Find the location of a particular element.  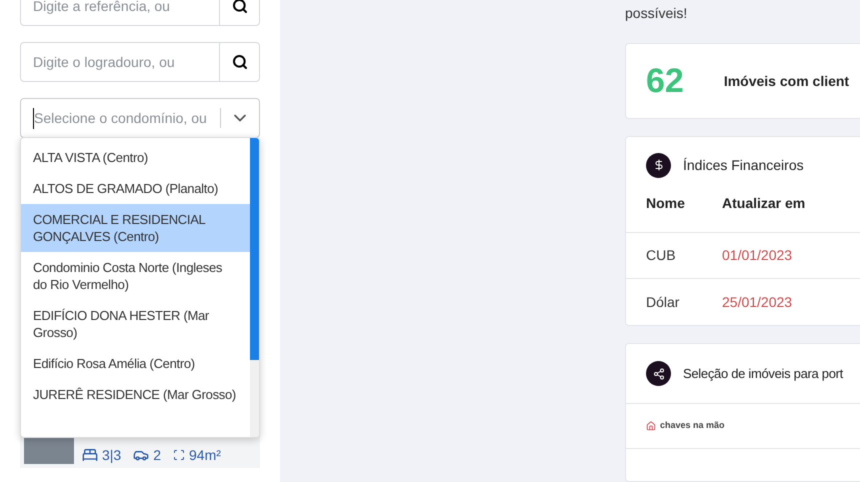

bedrooms-count: 3|3 is located at coordinates (112, 455).